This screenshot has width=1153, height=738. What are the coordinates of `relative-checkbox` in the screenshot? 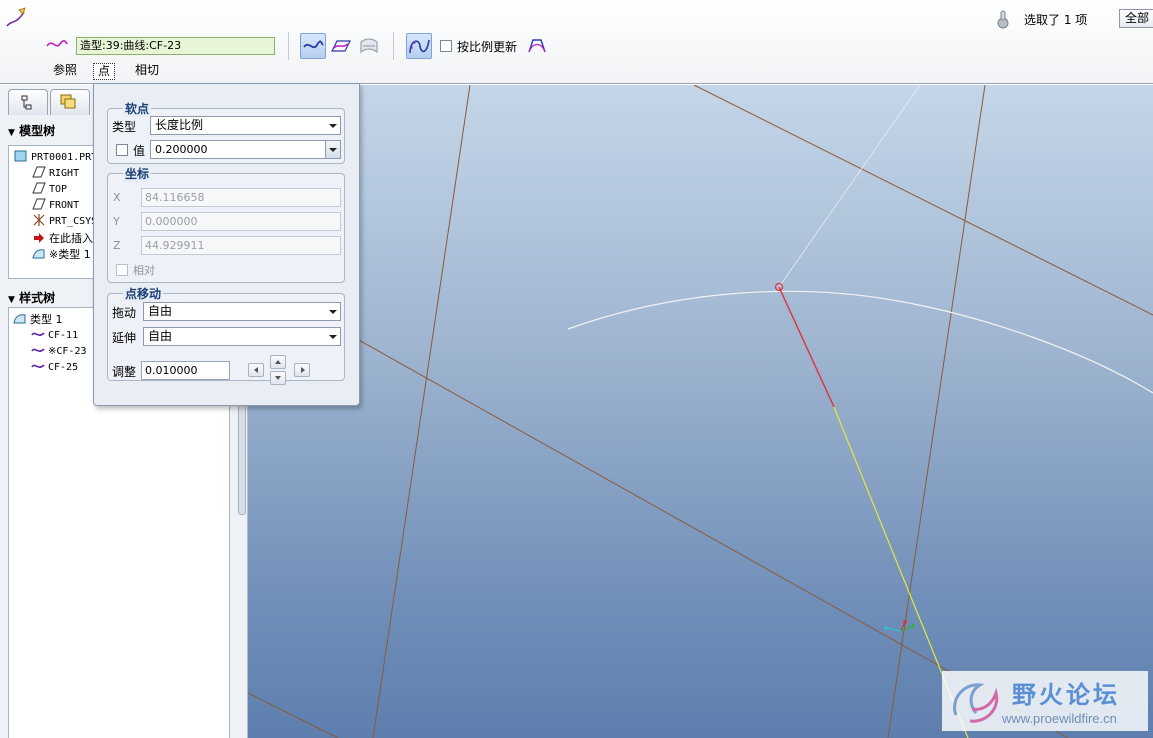 It's located at (122, 270).